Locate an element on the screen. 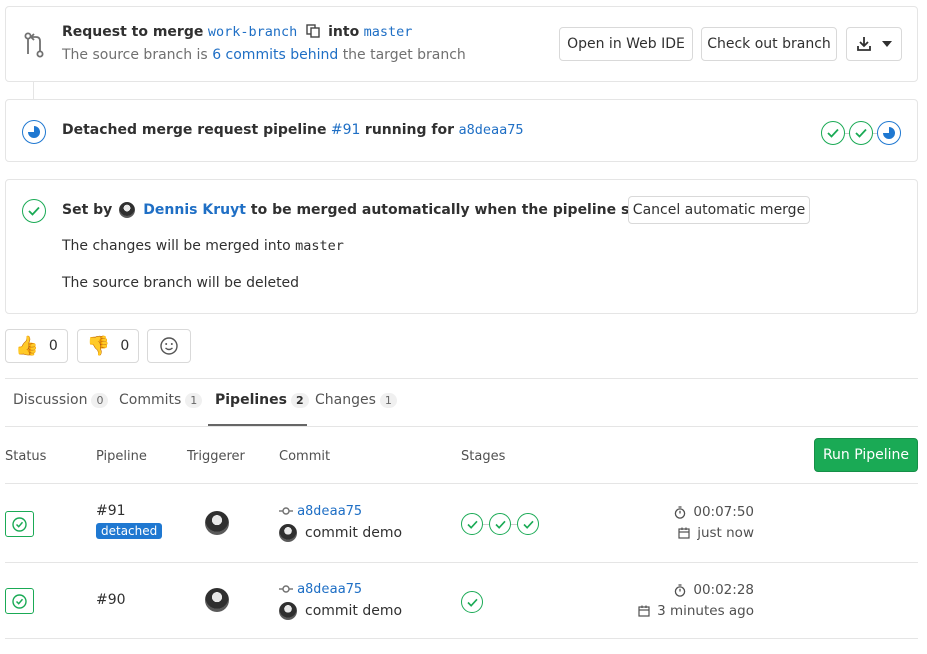 The image size is (927, 654). avatar is located at coordinates (127, 210).